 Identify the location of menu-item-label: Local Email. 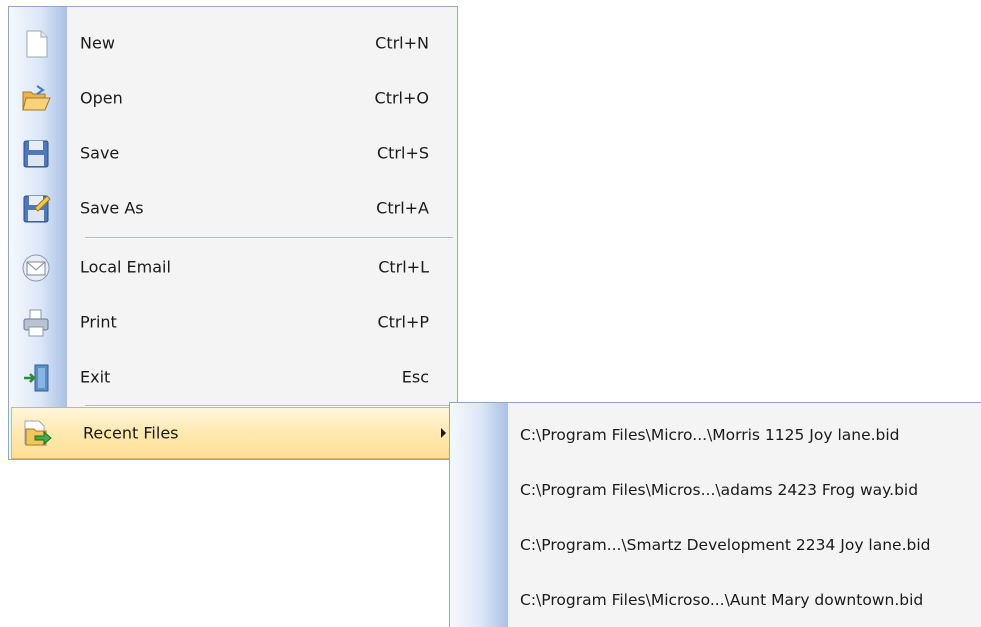
(125, 266).